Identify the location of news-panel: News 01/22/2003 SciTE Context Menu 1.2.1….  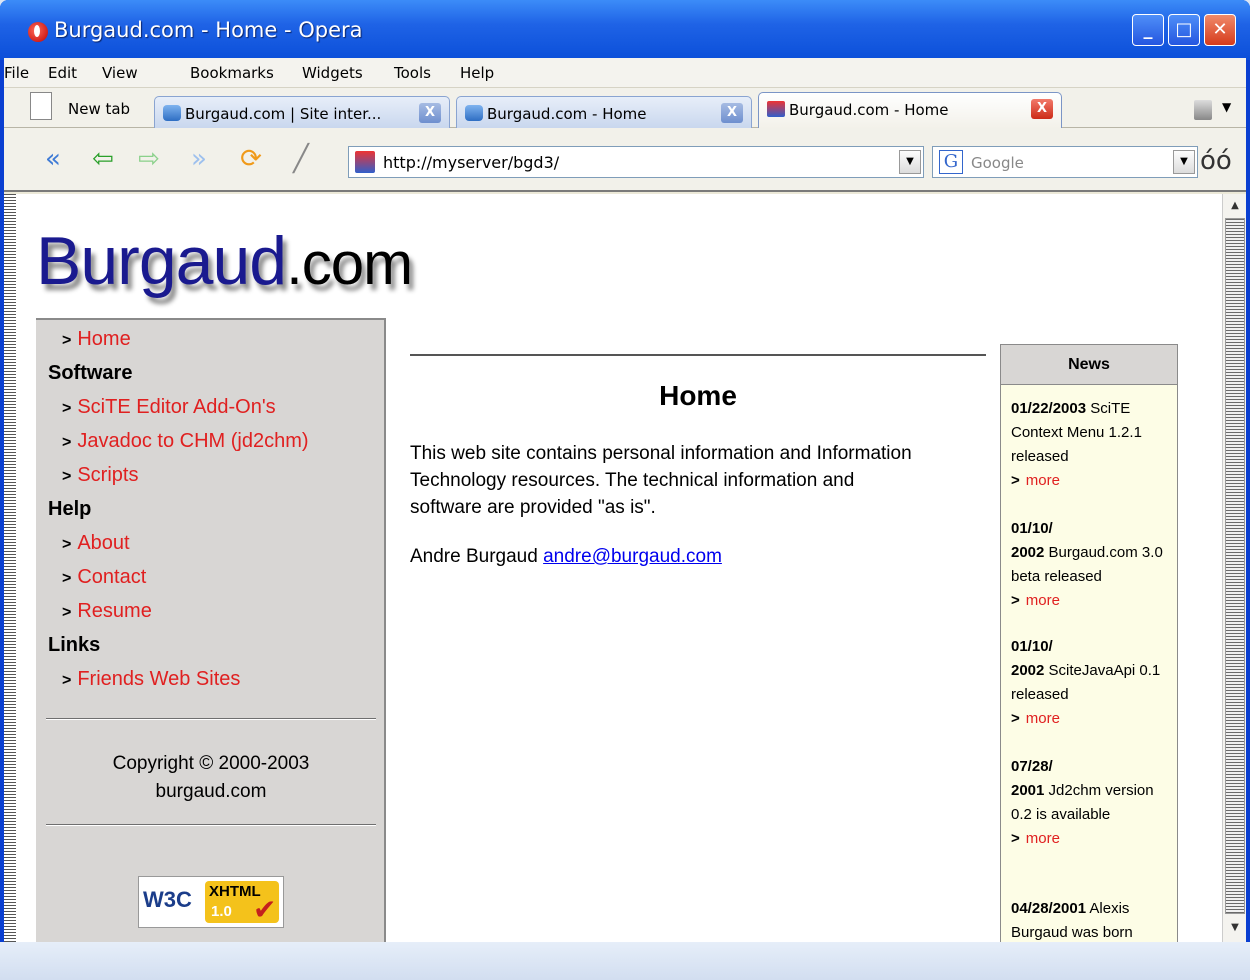
(1089, 644).